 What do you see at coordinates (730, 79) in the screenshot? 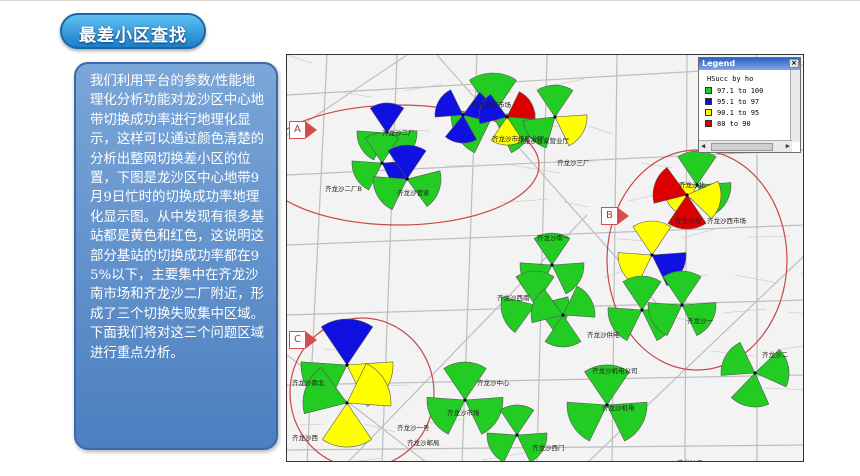
I see `legend-subtitle: HSucc by ho` at bounding box center [730, 79].